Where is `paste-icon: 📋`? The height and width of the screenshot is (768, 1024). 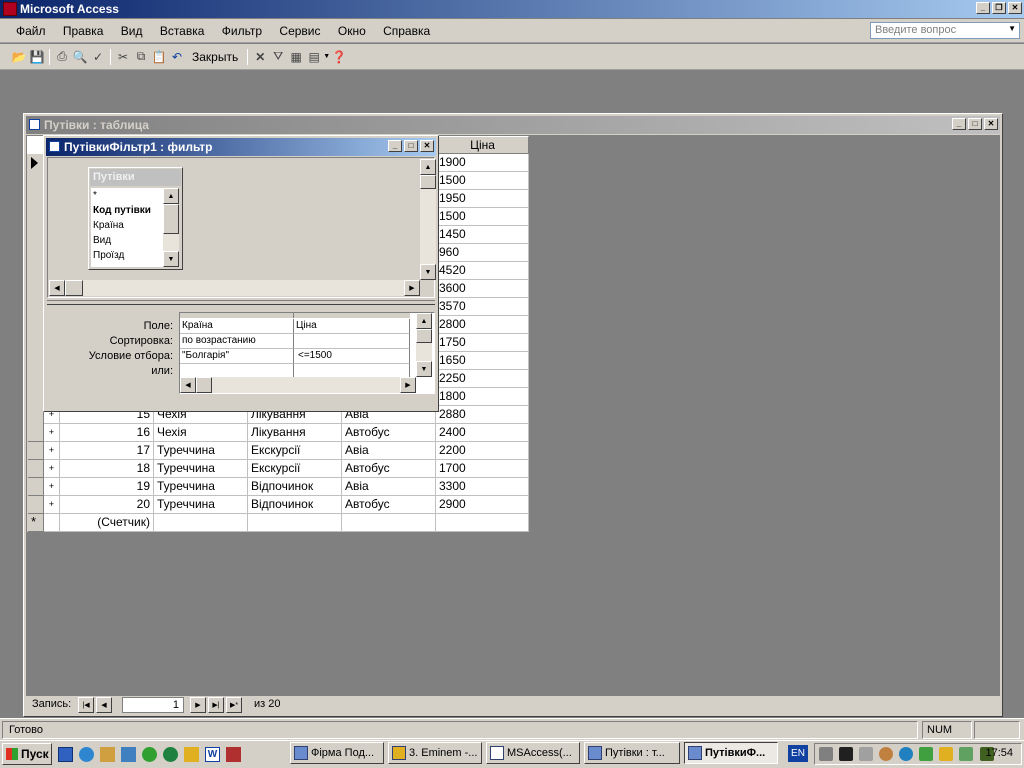
paste-icon: 📋 is located at coordinates (159, 57).